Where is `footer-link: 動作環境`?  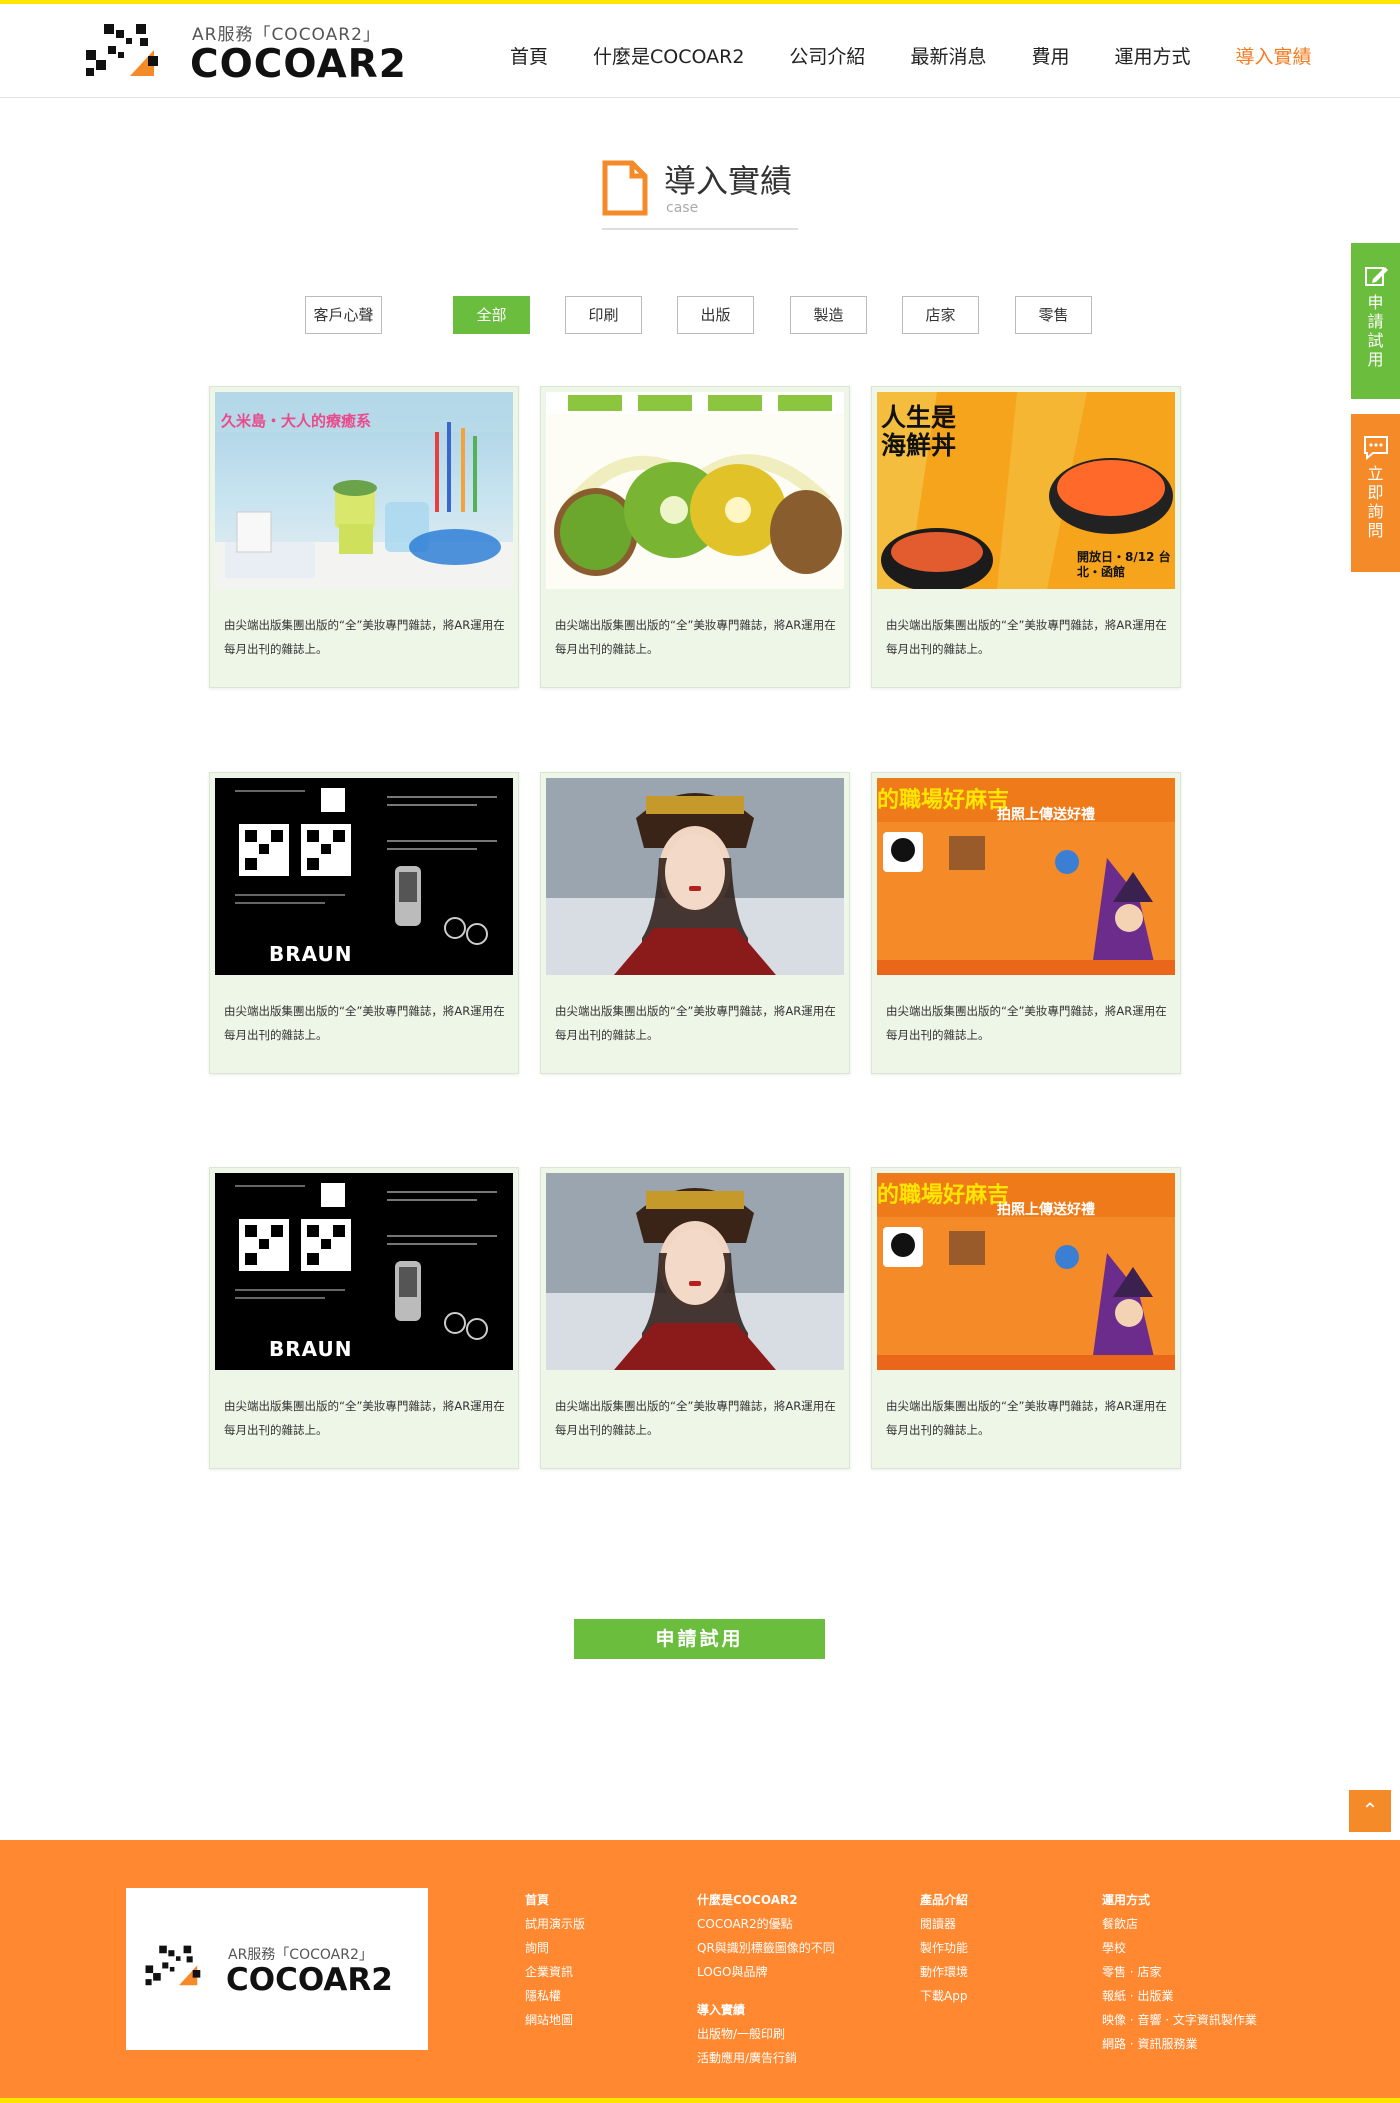 footer-link: 動作環境 is located at coordinates (944, 1972).